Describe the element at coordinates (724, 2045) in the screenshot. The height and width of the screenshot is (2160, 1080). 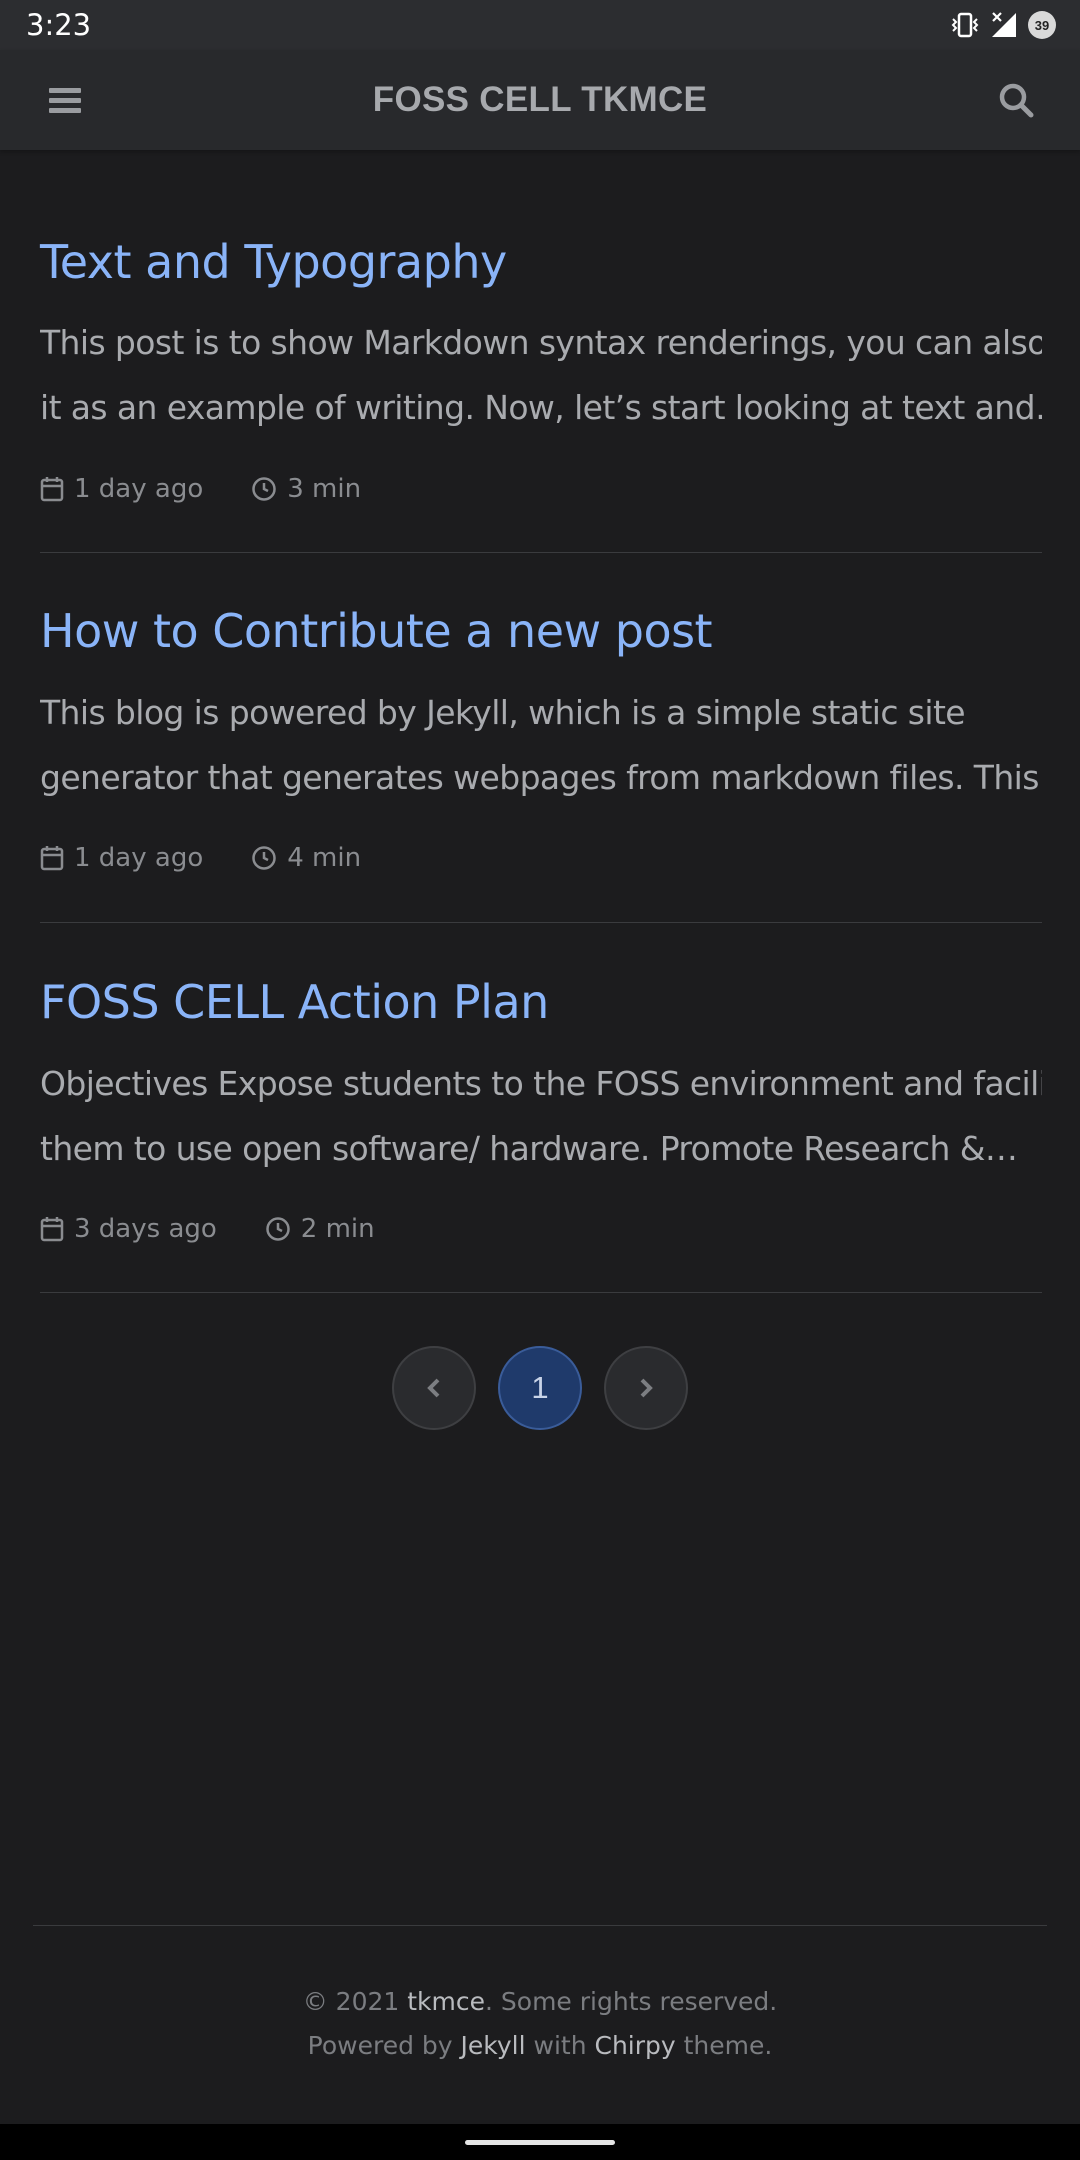
I see `powered-suffix: theme.` at that location.